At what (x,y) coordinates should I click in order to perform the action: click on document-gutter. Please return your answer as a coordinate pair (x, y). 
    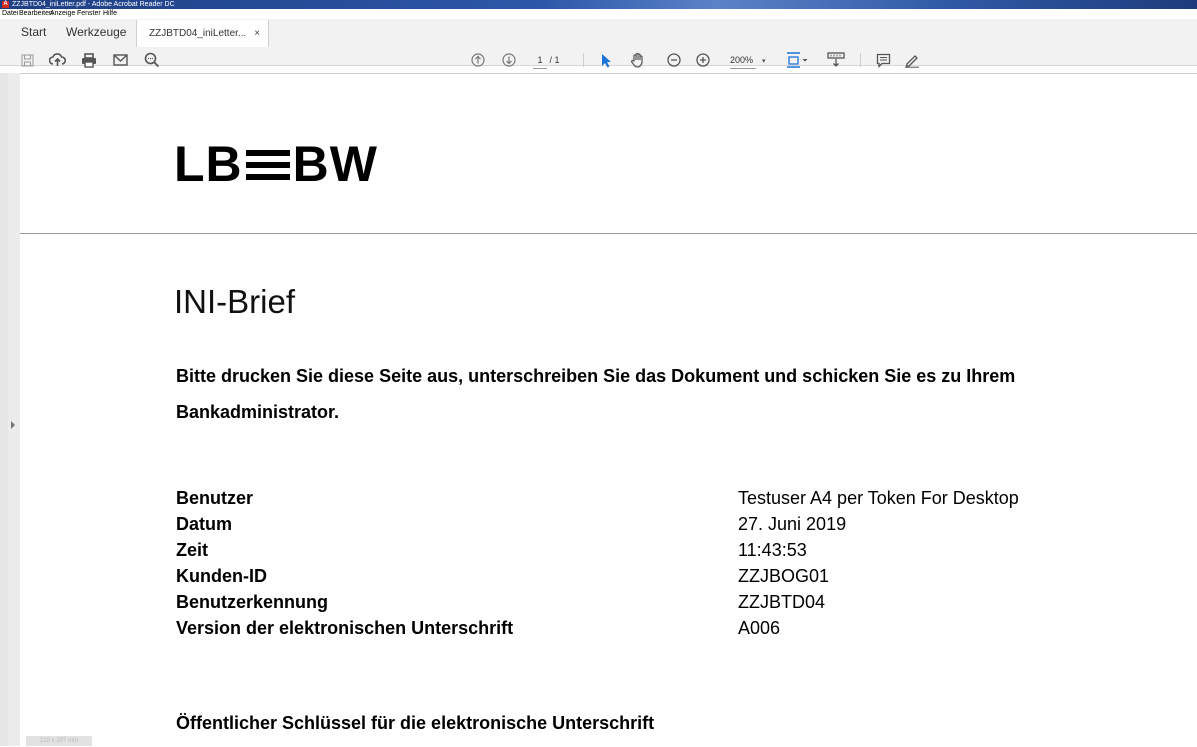
    Looking at the image, I should click on (14, 409).